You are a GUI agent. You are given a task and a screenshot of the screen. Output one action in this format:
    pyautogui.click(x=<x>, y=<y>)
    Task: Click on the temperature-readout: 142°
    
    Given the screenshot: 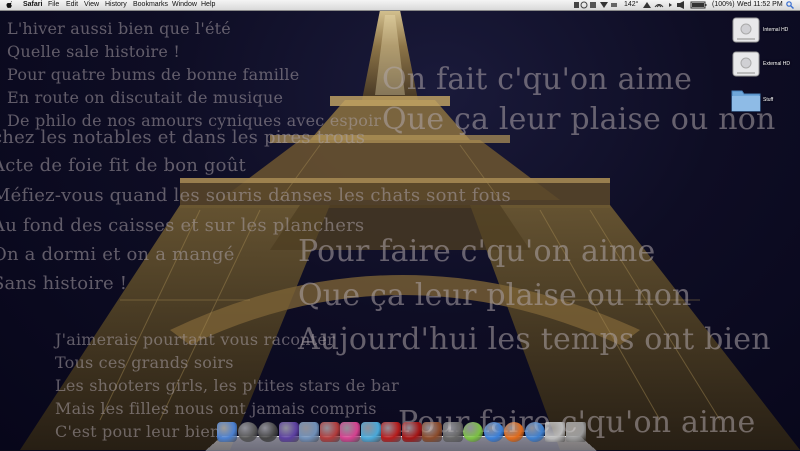 What is the action you would take?
    pyautogui.click(x=631, y=5)
    